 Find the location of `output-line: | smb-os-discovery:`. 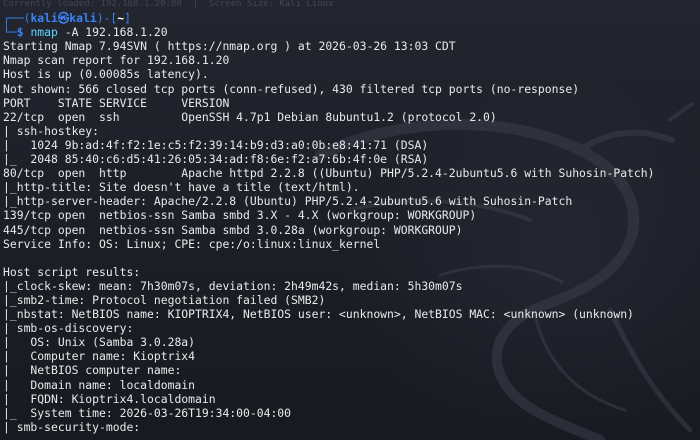

output-line: | smb-os-discovery: is located at coordinates (68, 328).